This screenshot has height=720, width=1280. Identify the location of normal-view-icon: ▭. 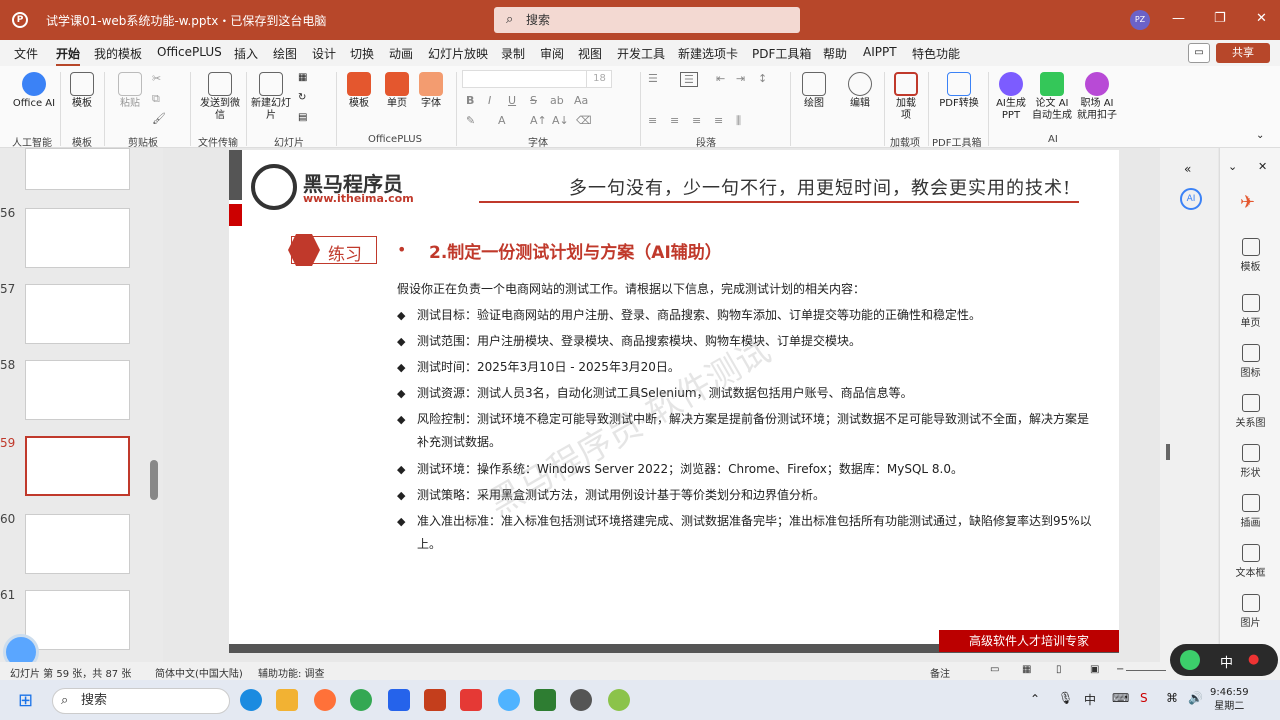
(994, 669).